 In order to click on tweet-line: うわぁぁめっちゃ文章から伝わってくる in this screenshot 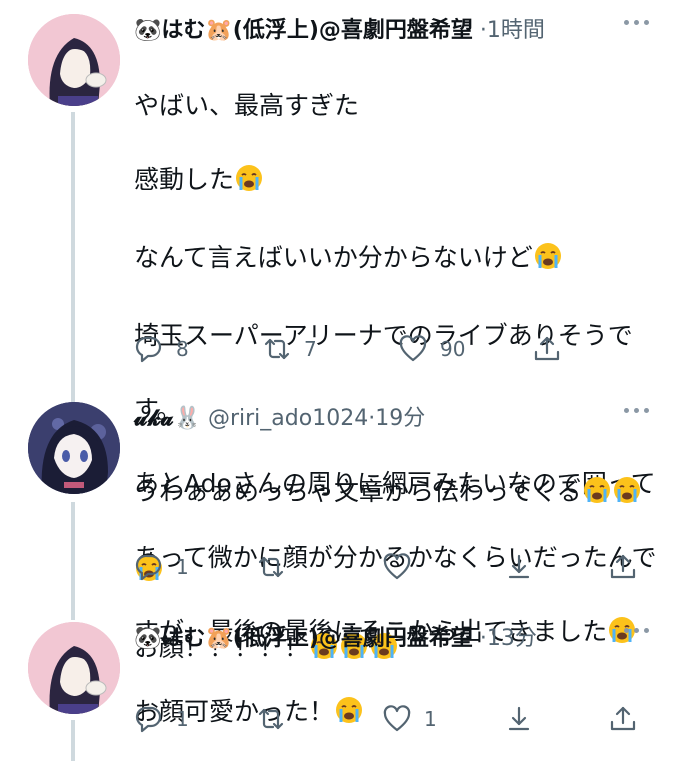, I will do `click(399, 493)`.